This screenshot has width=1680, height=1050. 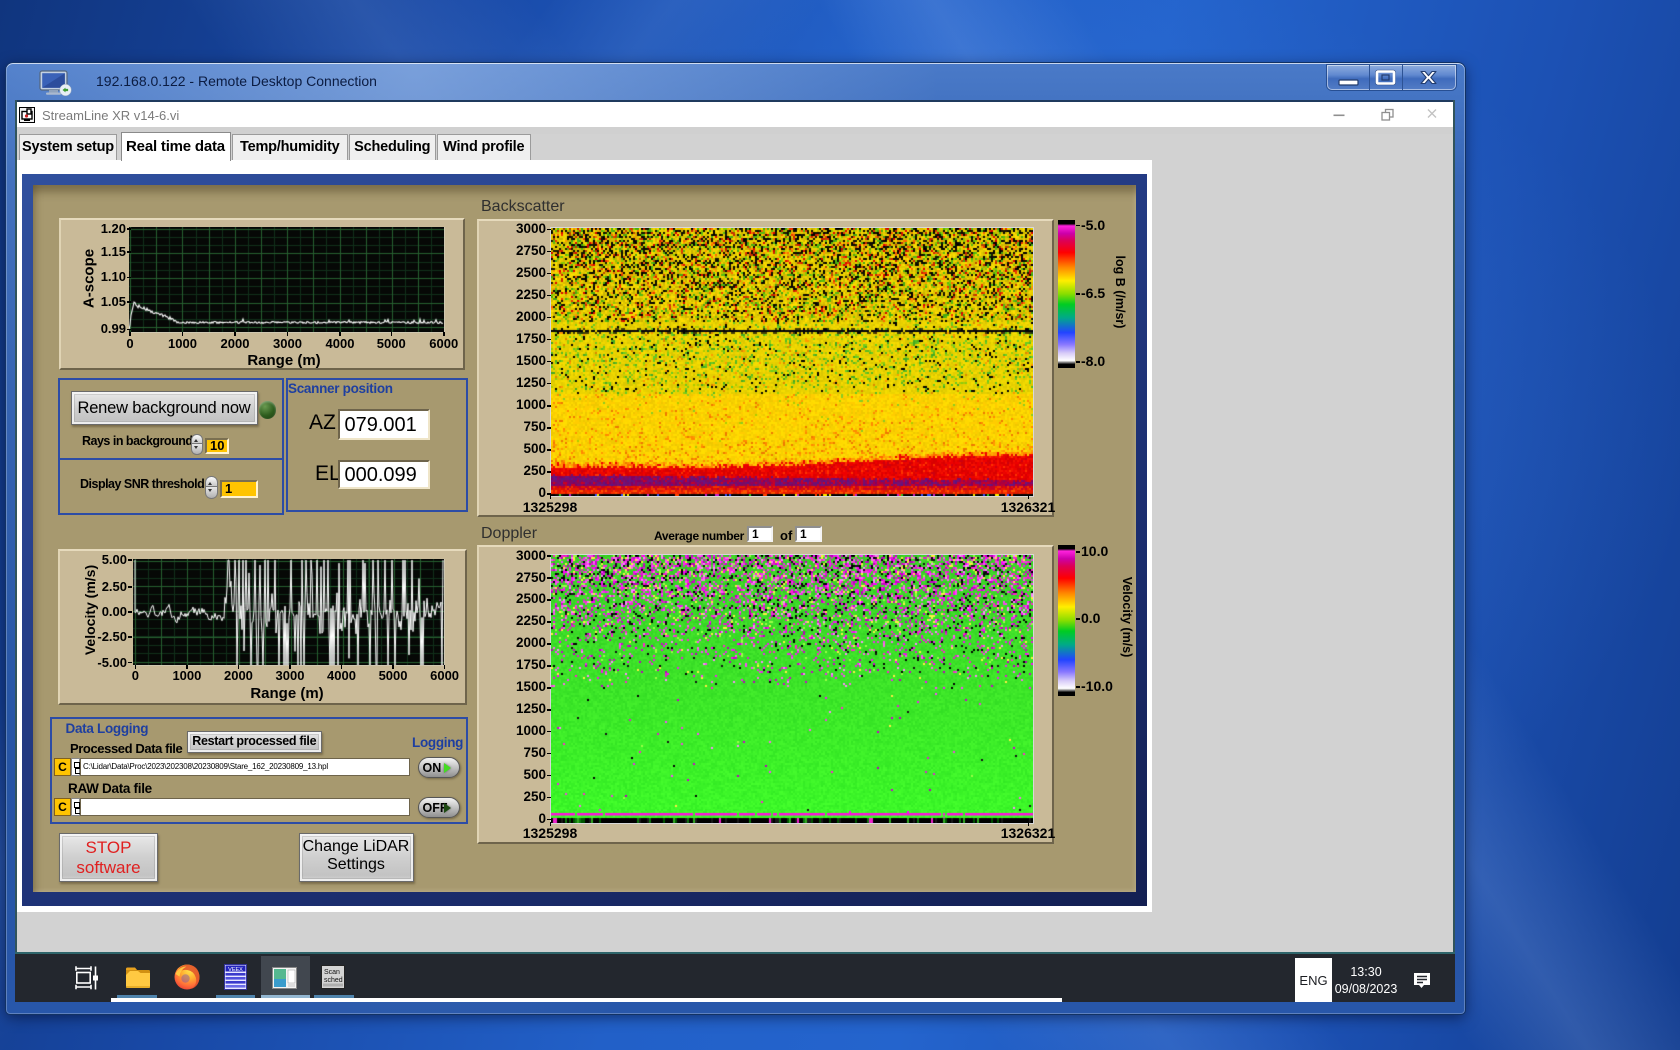 I want to click on svg-text: VEEX, so click(x=235, y=970).